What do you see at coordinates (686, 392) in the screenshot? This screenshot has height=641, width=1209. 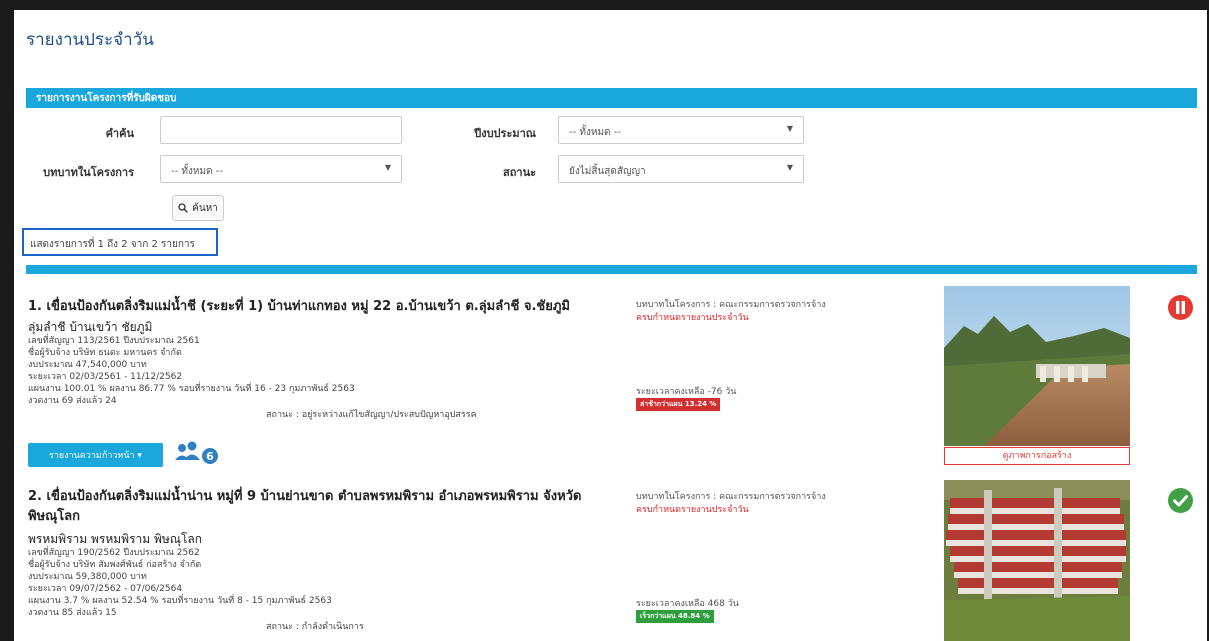 I see `remaining-time: ระยะเวลาคงเหลือ -76 วัน` at bounding box center [686, 392].